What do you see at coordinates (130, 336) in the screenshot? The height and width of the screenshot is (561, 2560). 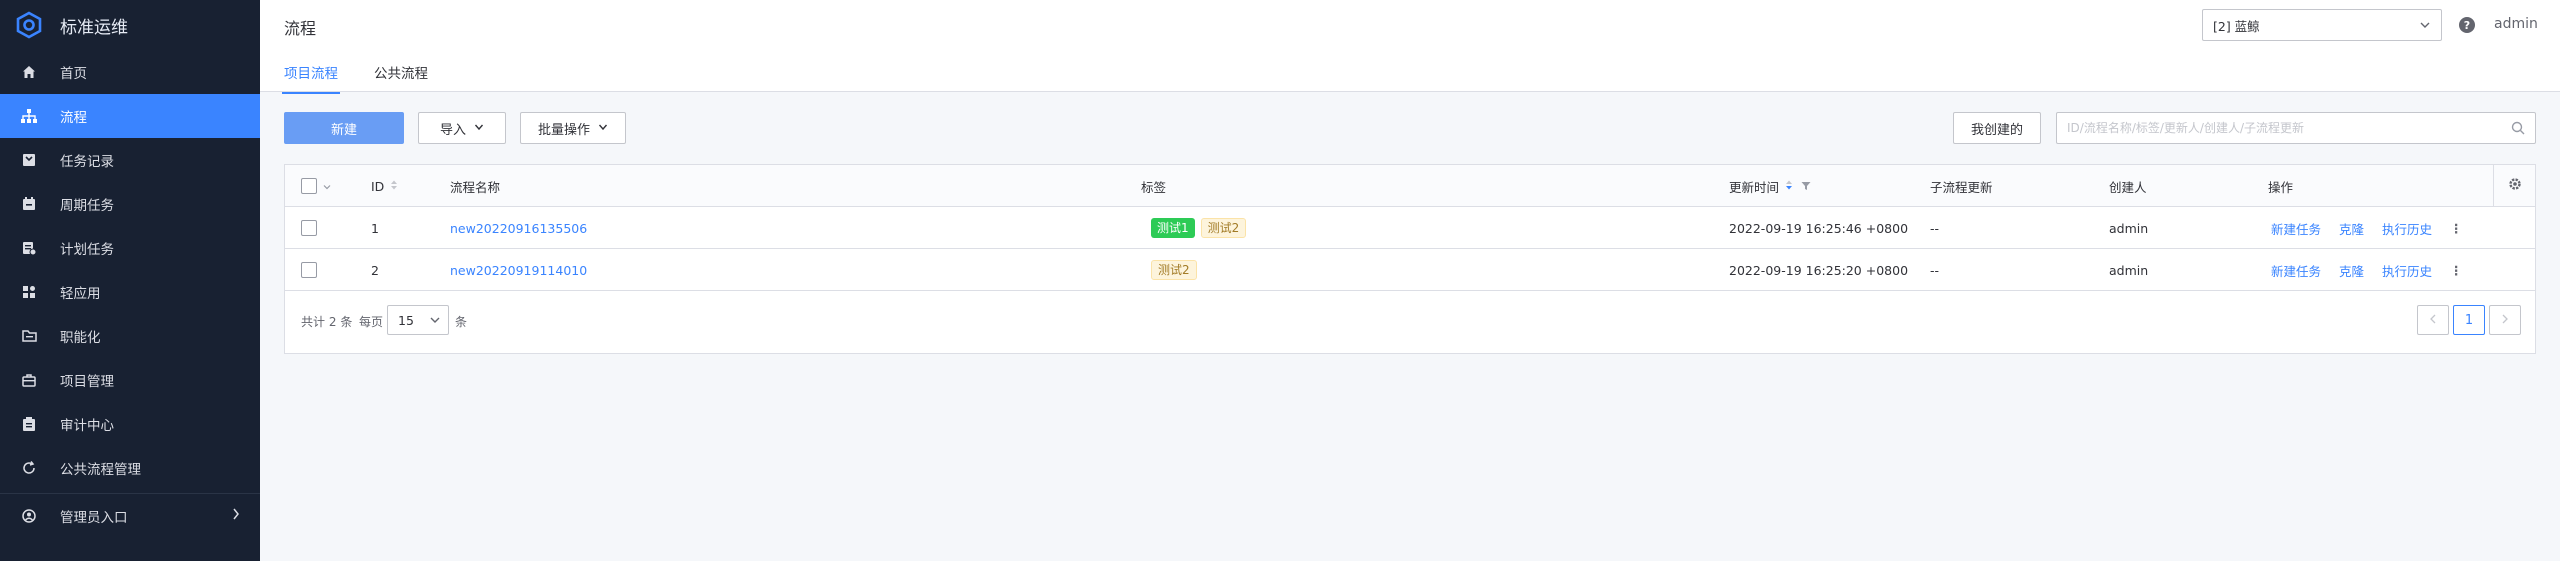 I see `sidebar-item-function: 职能化` at bounding box center [130, 336].